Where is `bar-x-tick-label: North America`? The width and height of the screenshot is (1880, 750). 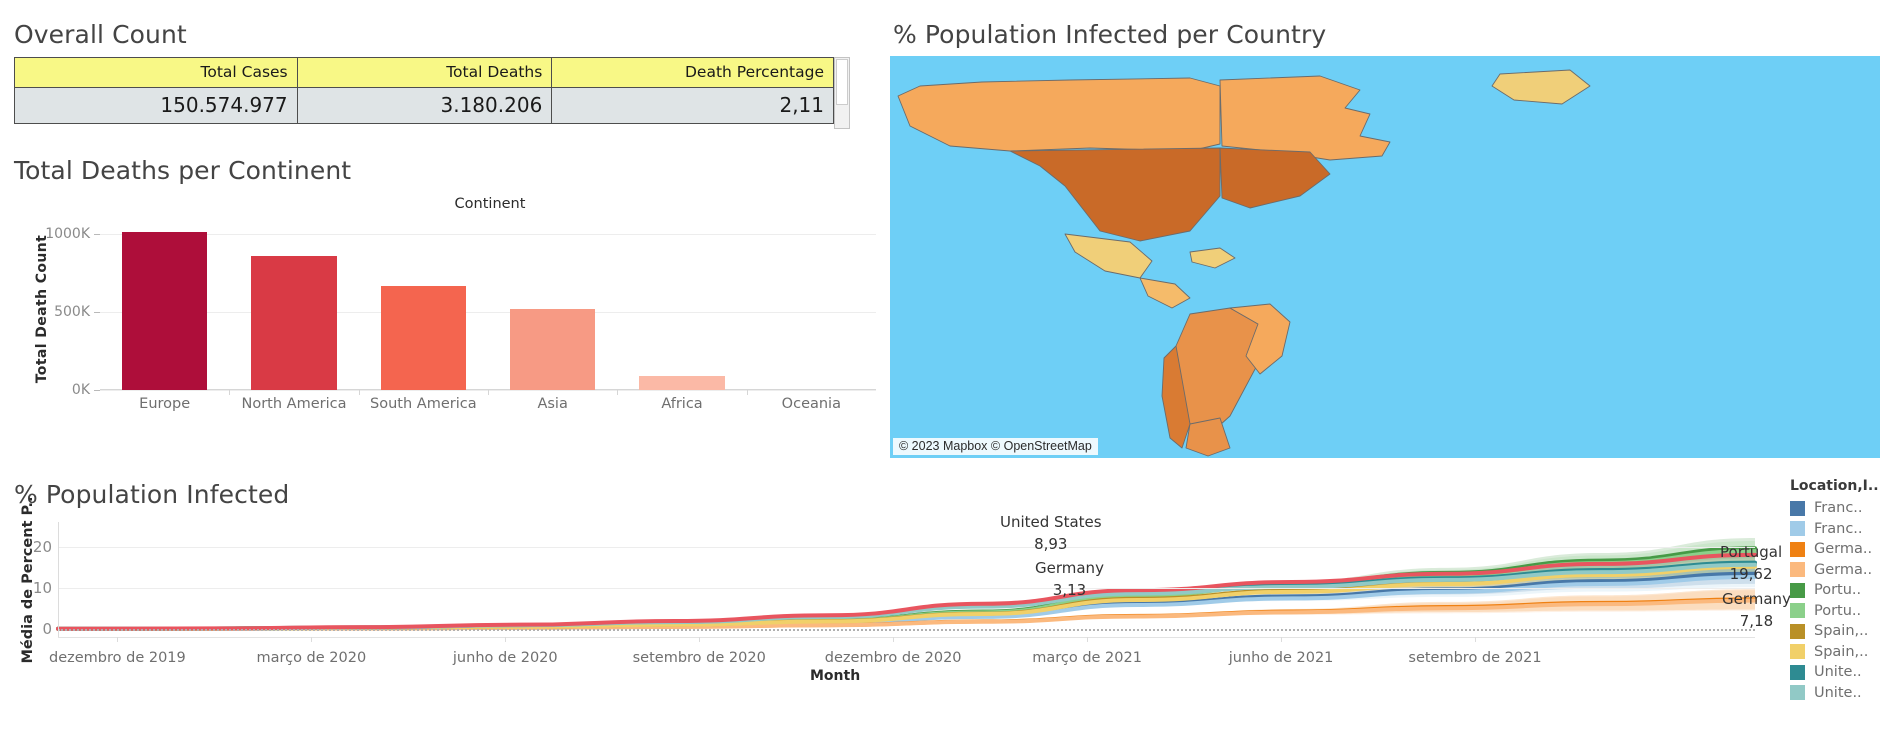 bar-x-tick-label: North America is located at coordinates (294, 404).